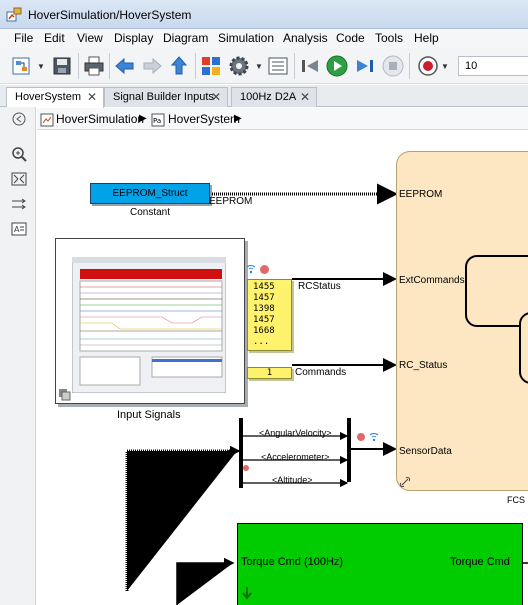  Describe the element at coordinates (292, 562) in the screenshot. I see `green-block-input-label: Torque Cmd (100Hz)` at that location.